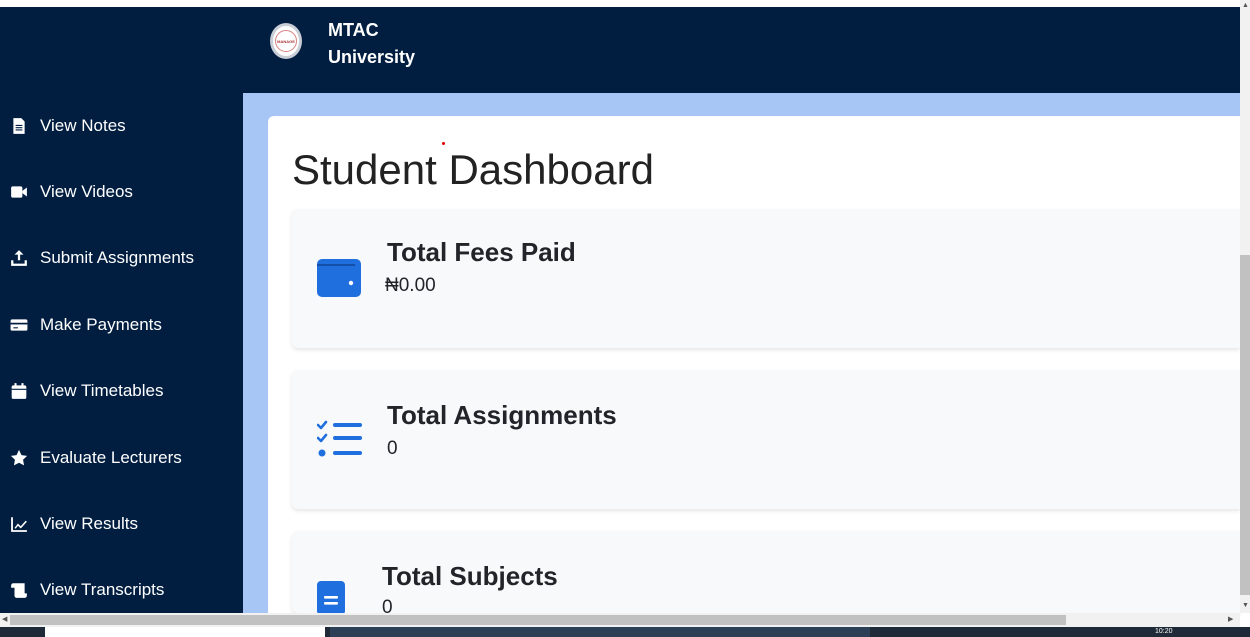 This screenshot has height=637, width=1250. Describe the element at coordinates (1230, 620) in the screenshot. I see `scroll-right-arrow-icon: ▶` at that location.